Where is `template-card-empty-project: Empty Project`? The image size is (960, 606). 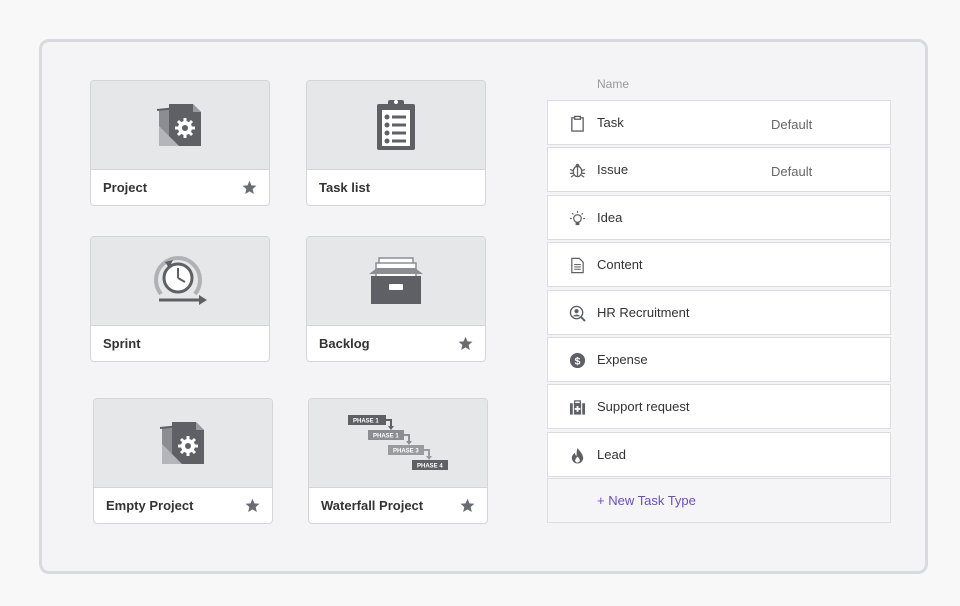
template-card-empty-project: Empty Project is located at coordinates (183, 461).